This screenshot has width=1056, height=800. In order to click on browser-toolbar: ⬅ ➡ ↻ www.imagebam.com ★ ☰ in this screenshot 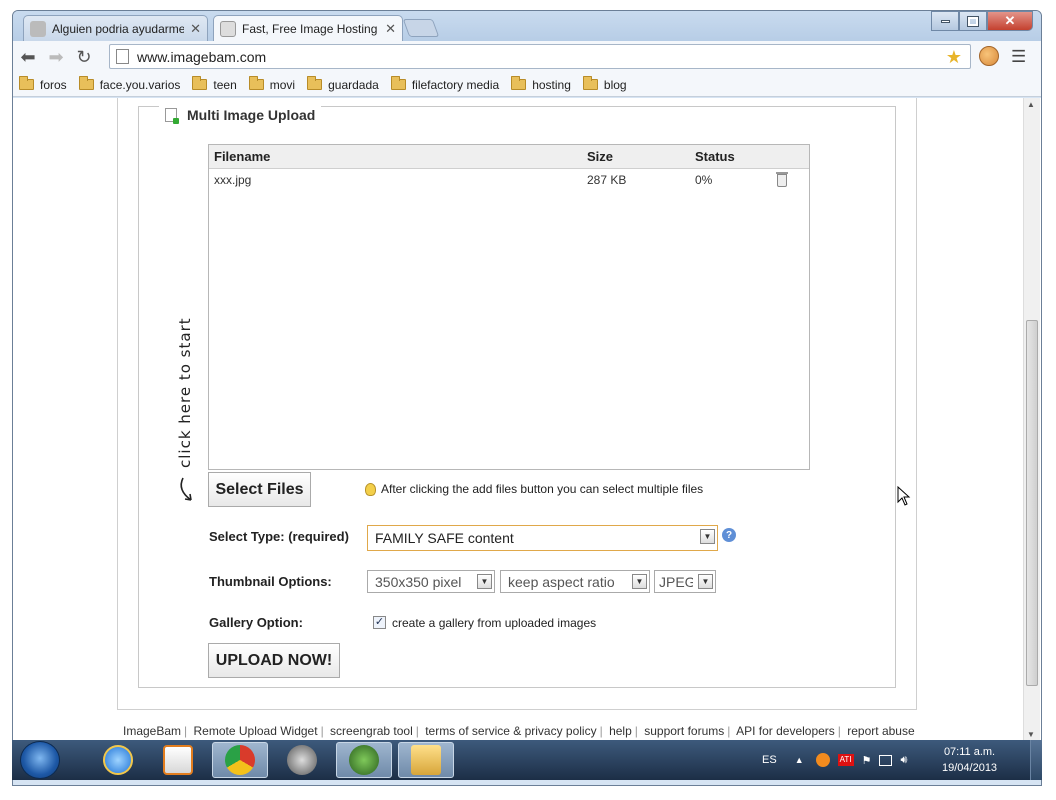, I will do `click(527, 57)`.